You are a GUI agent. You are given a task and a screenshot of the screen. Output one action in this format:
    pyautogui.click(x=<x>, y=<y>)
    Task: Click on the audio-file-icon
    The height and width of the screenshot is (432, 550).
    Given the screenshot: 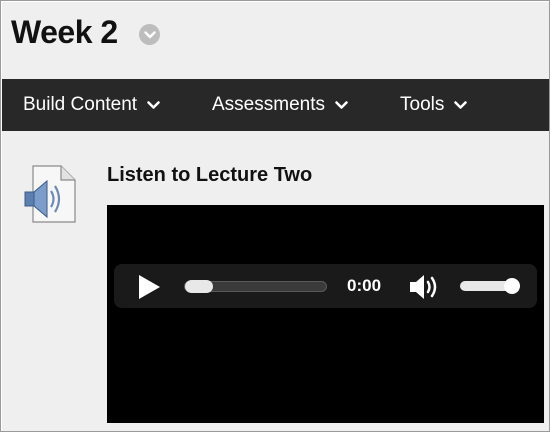 What is the action you would take?
    pyautogui.click(x=51, y=194)
    